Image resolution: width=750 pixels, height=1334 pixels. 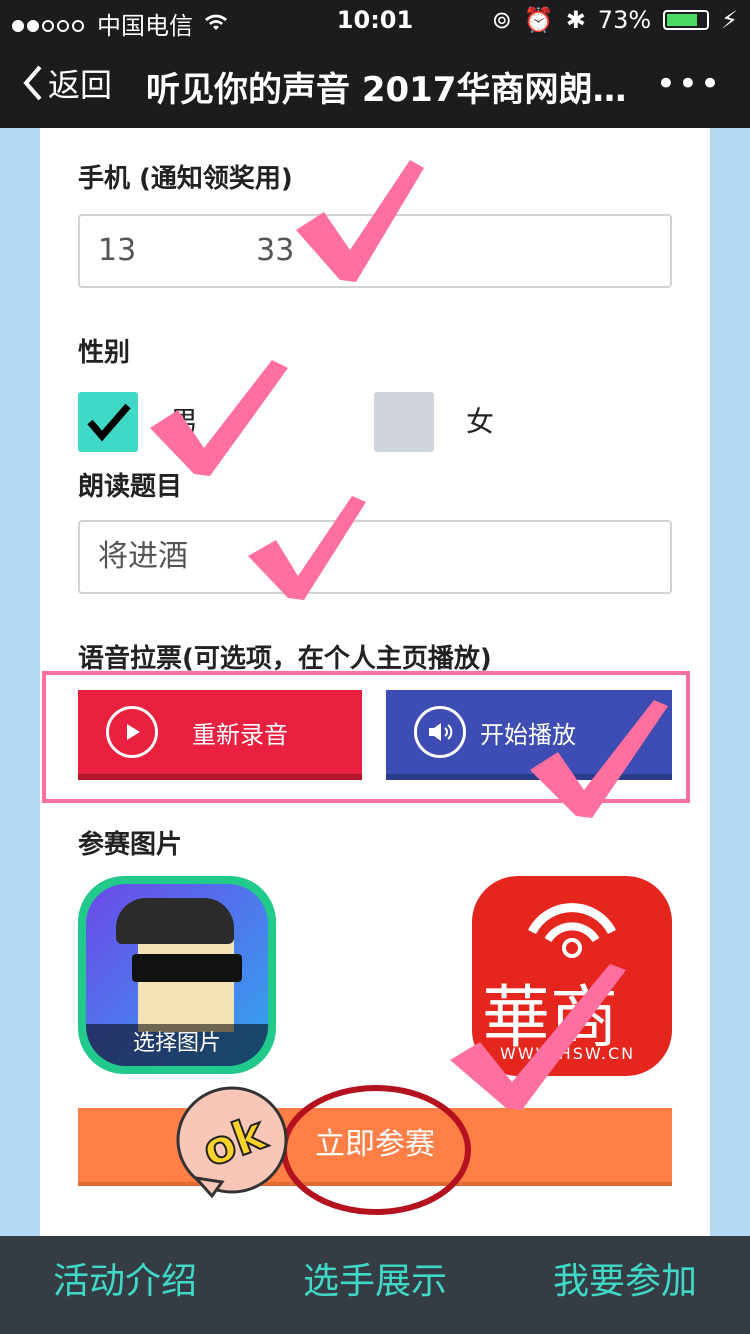 I want to click on avatar-picker: 选择图片, so click(x=177, y=975).